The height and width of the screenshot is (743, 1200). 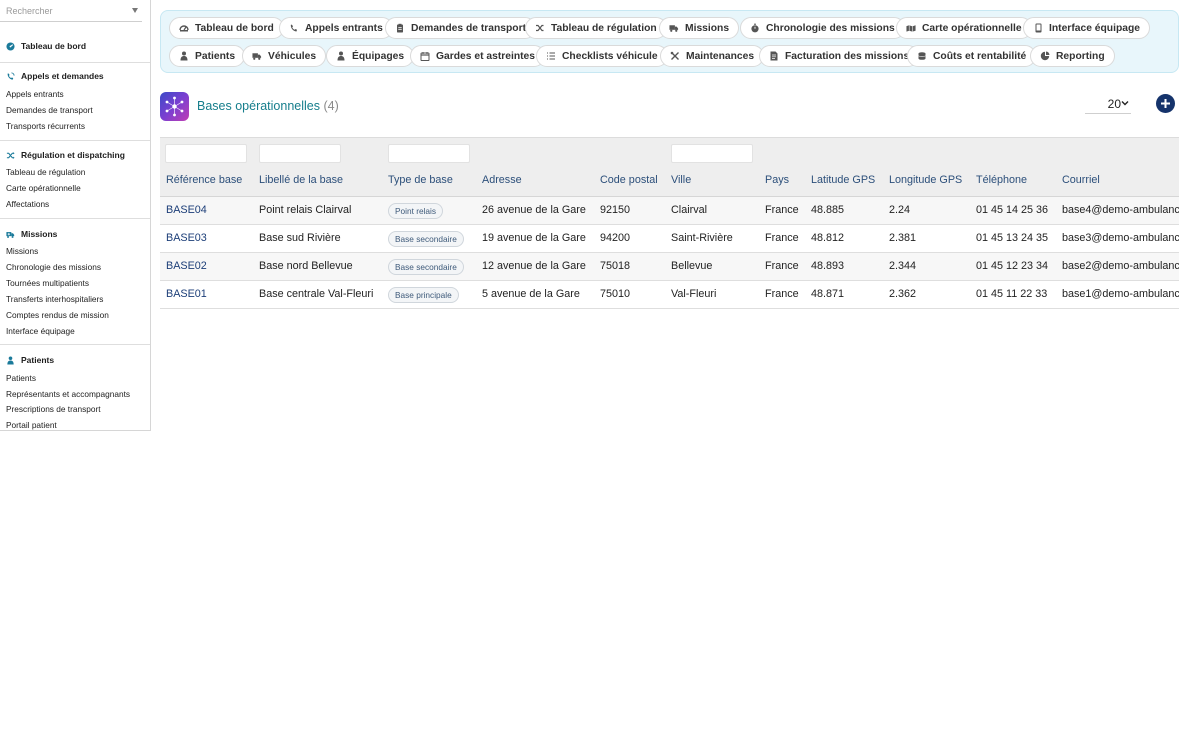 What do you see at coordinates (911, 28) in the screenshot?
I see `map-icon` at bounding box center [911, 28].